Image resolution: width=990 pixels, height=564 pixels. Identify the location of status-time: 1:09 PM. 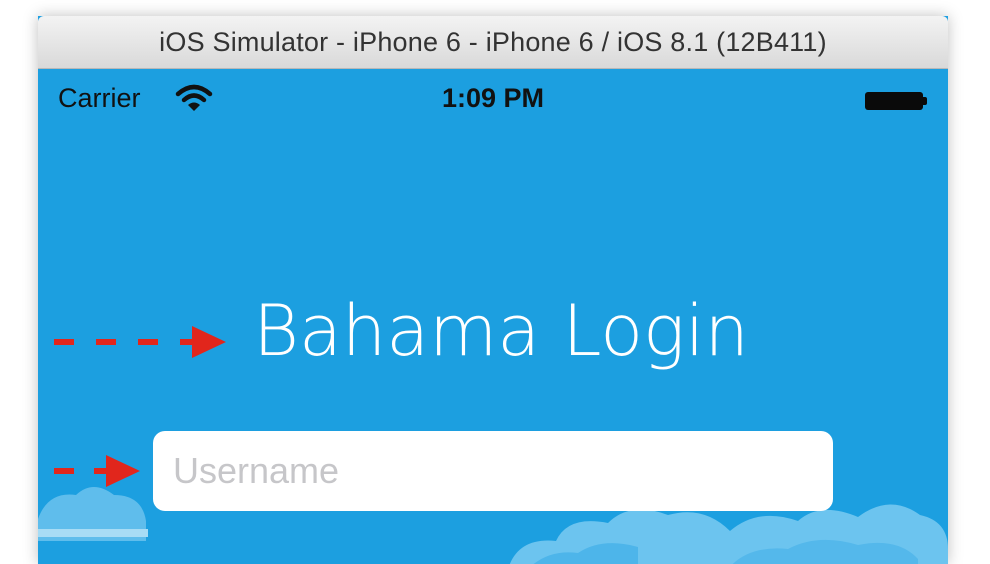
(493, 98).